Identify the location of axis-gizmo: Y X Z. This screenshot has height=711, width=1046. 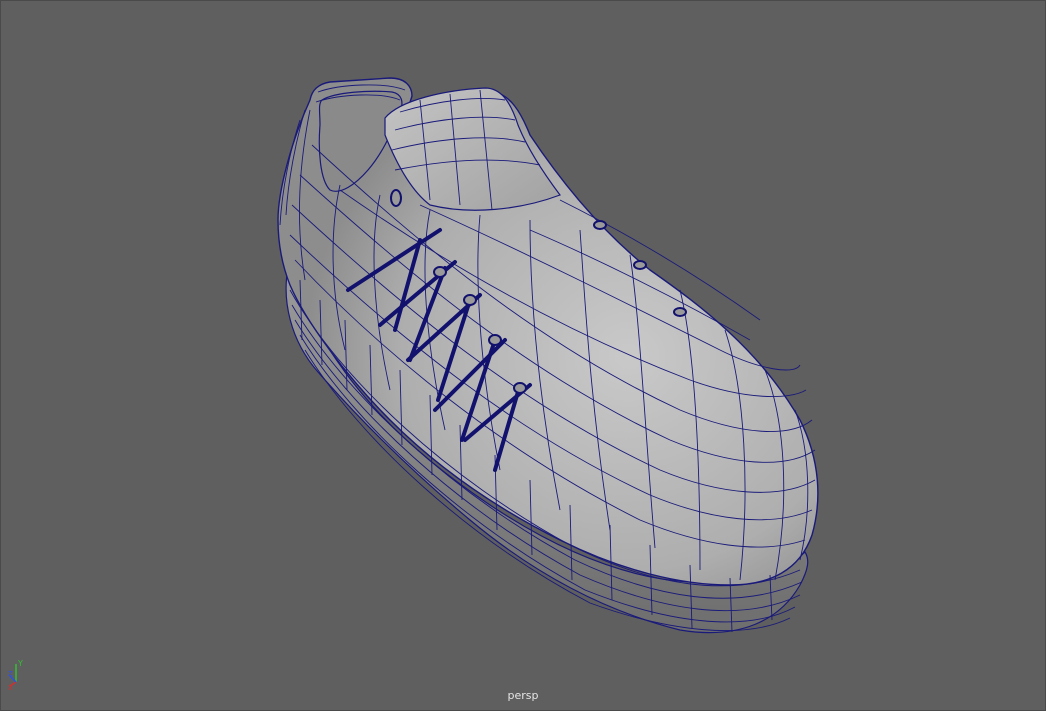
(15, 674).